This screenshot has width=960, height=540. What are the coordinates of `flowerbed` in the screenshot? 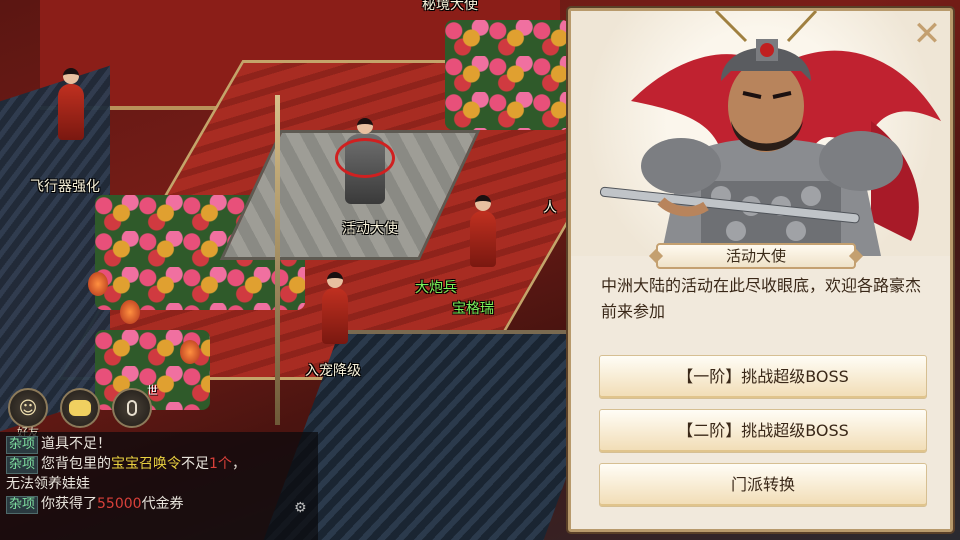 It's located at (507, 75).